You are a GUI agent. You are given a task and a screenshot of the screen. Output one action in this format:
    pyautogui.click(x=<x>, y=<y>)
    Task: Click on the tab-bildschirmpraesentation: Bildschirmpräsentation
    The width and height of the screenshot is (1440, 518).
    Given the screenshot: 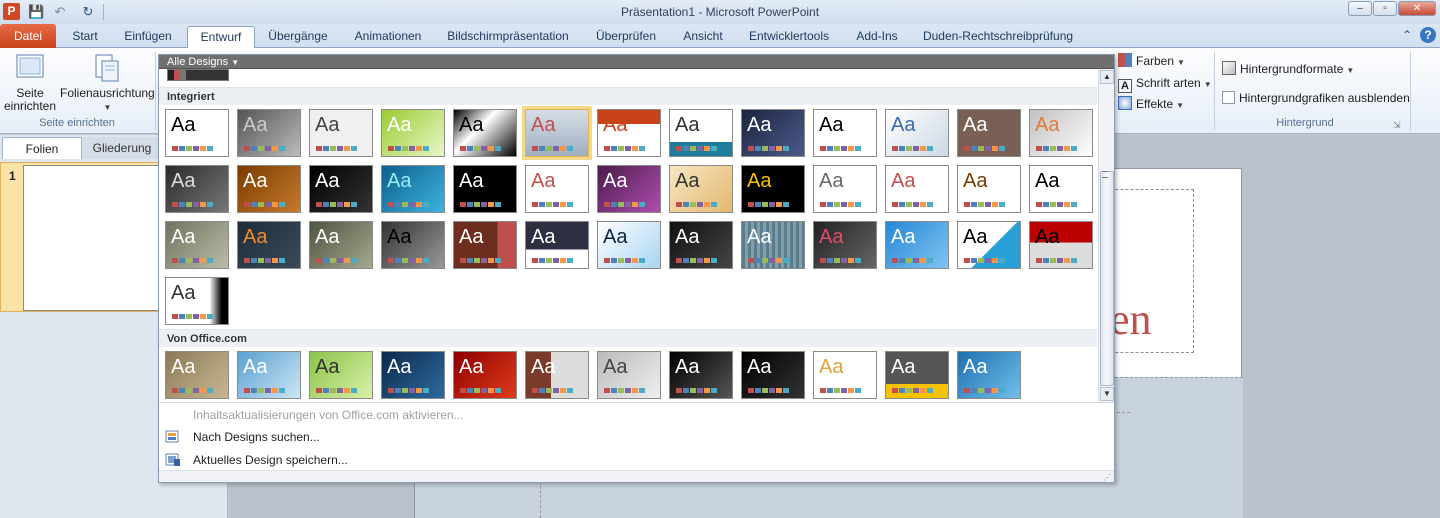 What is the action you would take?
    pyautogui.click(x=508, y=37)
    